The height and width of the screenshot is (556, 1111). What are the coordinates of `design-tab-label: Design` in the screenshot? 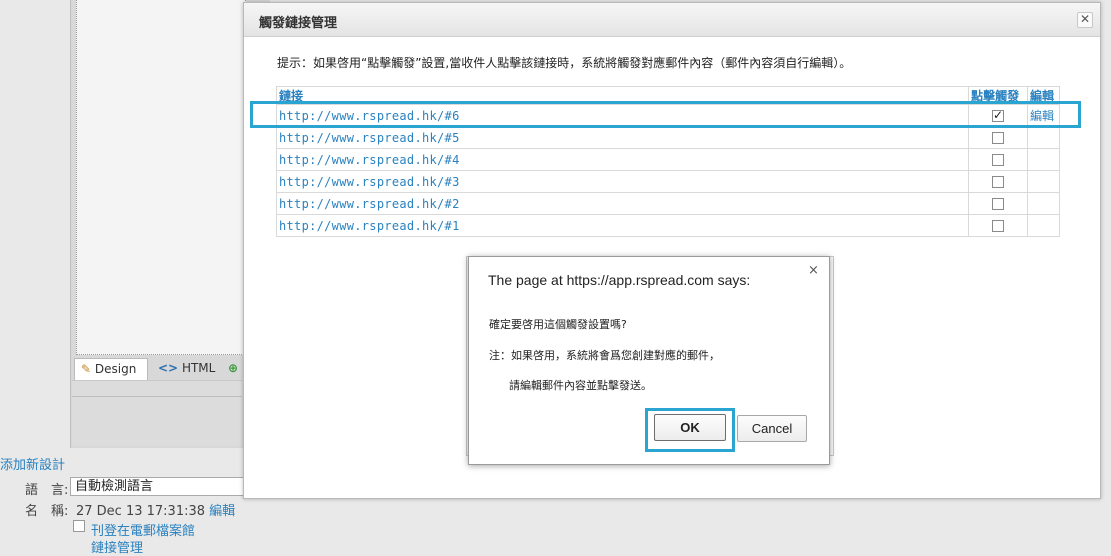 It's located at (115, 369).